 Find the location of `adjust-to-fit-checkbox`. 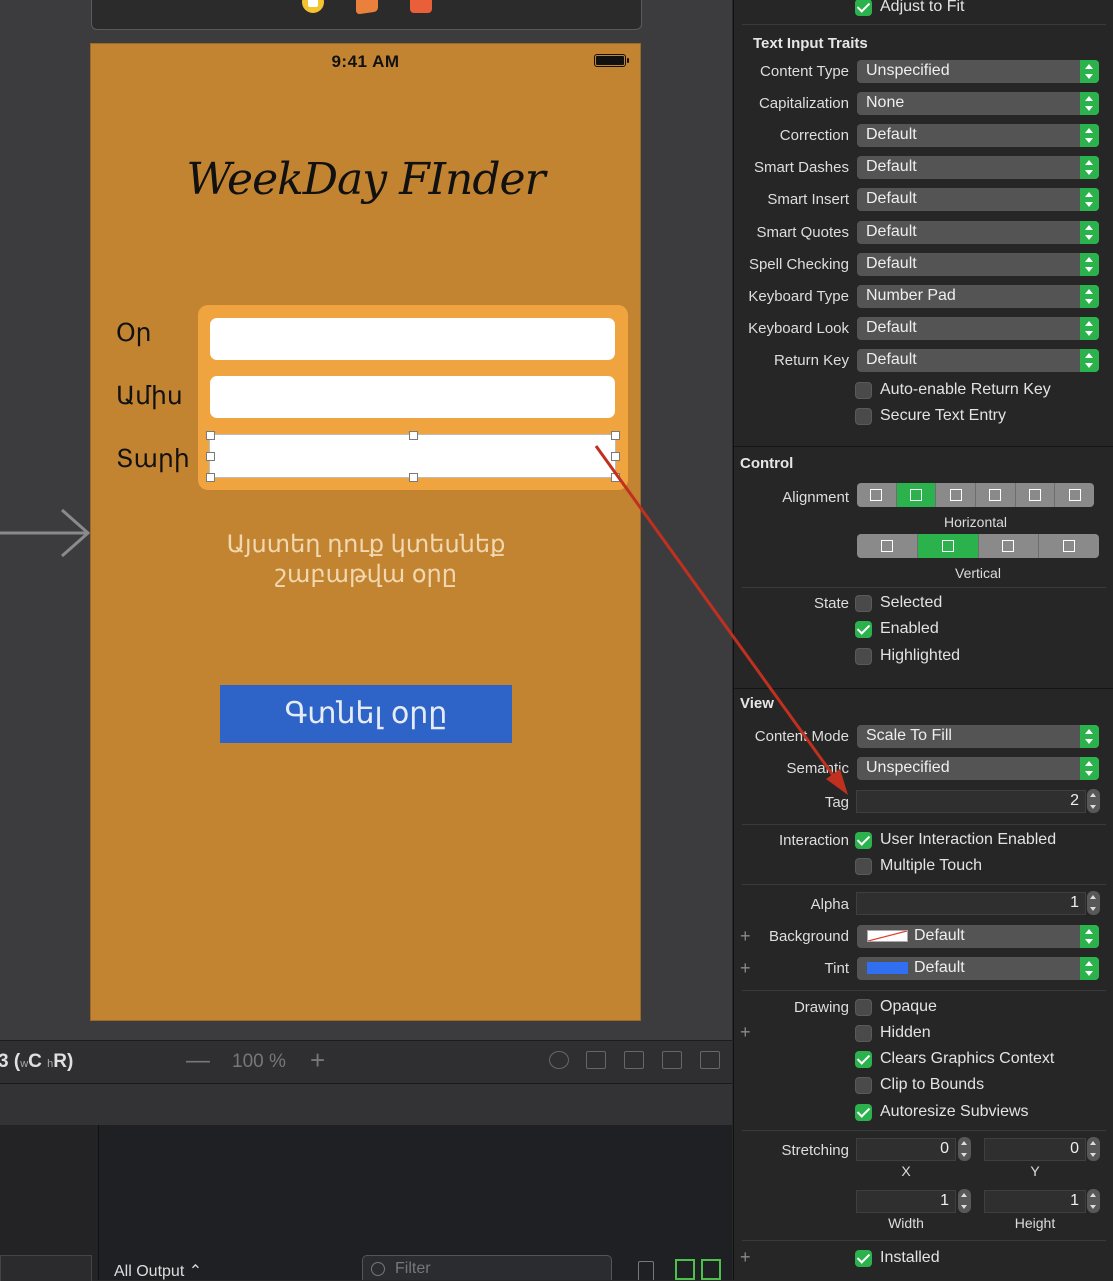

adjust-to-fit-checkbox is located at coordinates (863, 8).